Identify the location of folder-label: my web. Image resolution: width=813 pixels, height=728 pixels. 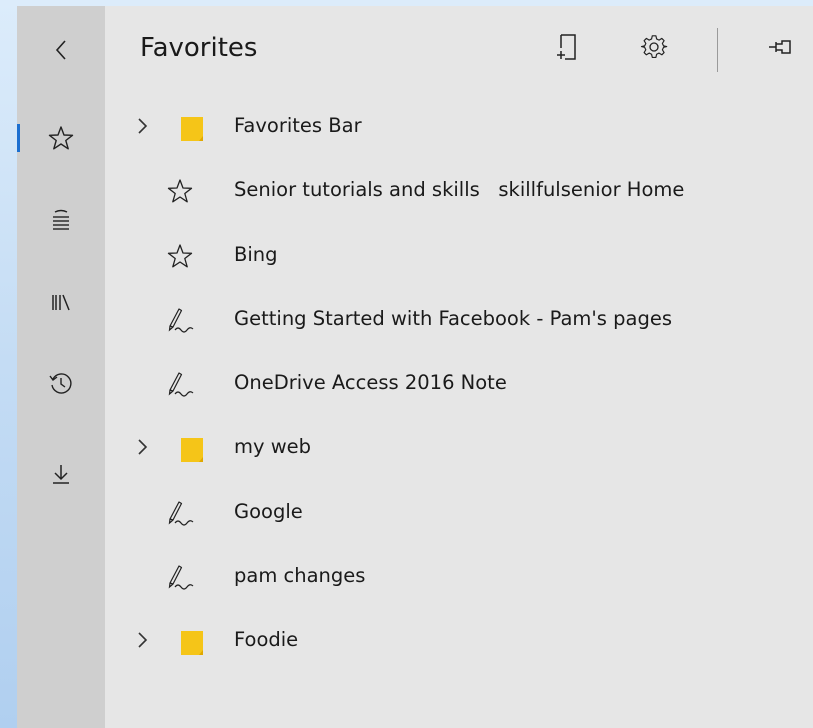
(273, 447).